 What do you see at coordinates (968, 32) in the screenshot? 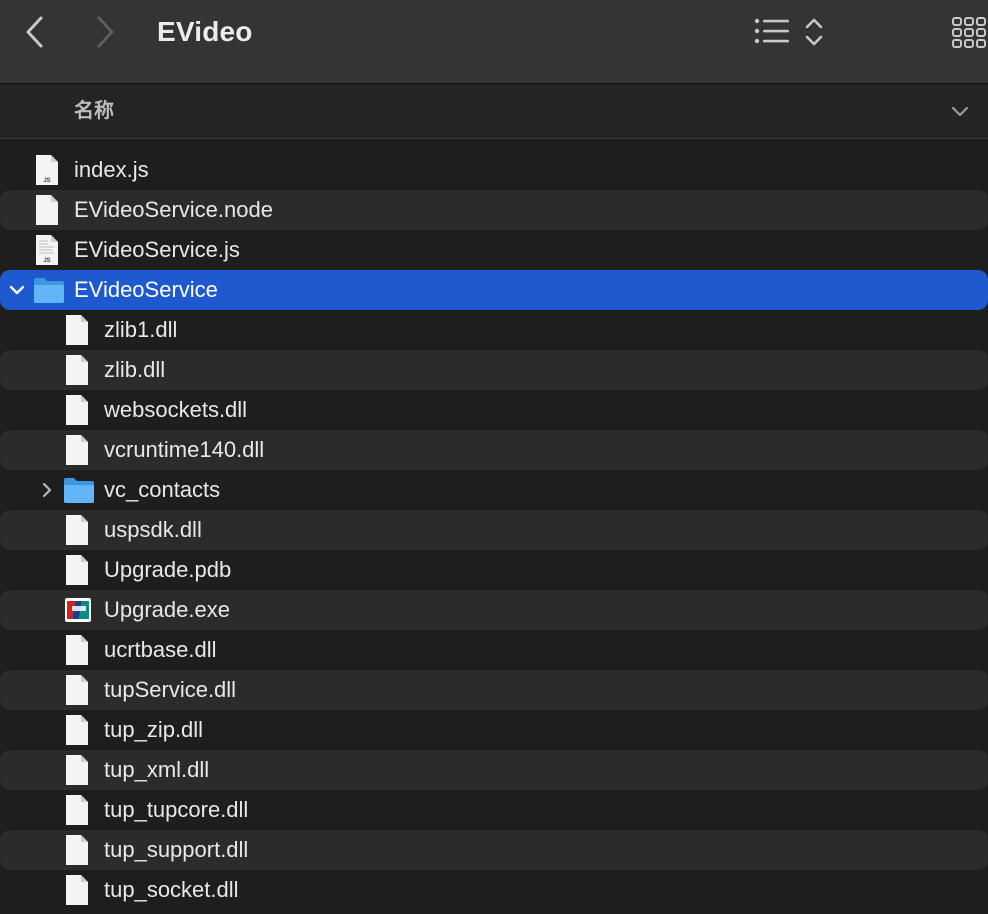
I see `grid-icon` at bounding box center [968, 32].